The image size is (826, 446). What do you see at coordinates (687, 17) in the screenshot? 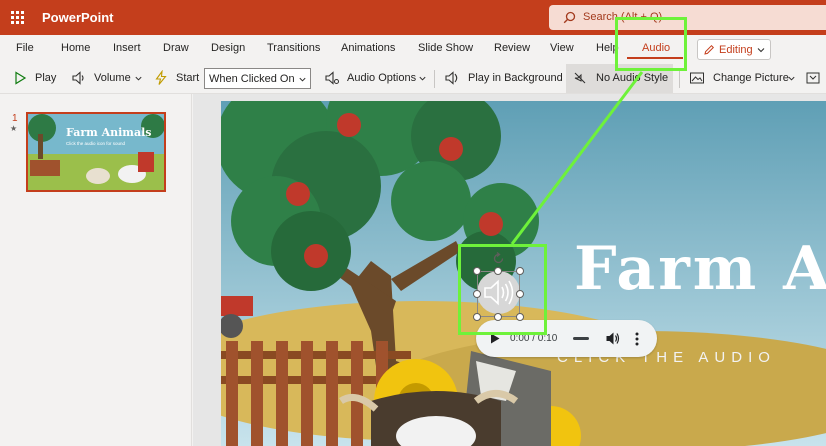
I see `search-input: Search (Alt + Q)` at bounding box center [687, 17].